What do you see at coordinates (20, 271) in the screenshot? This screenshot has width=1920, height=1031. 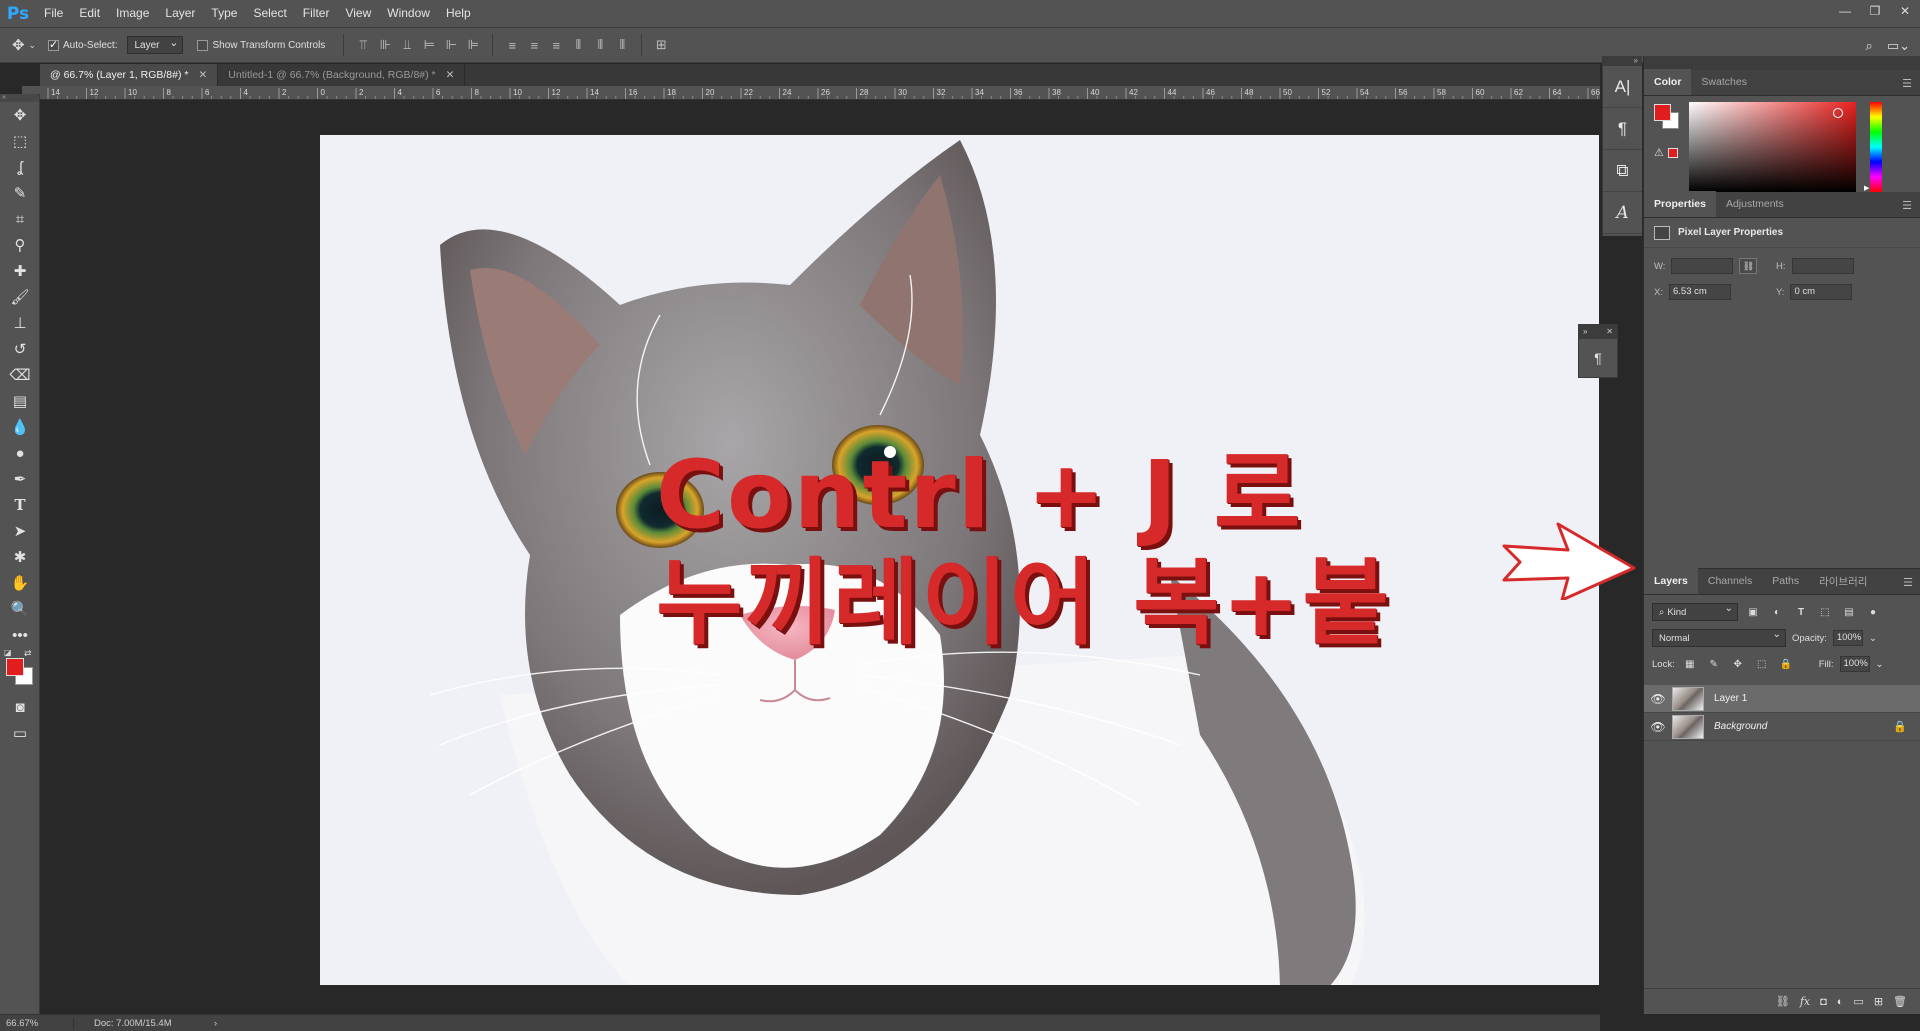 I see `healing-brush-tool-icon: ✚` at bounding box center [20, 271].